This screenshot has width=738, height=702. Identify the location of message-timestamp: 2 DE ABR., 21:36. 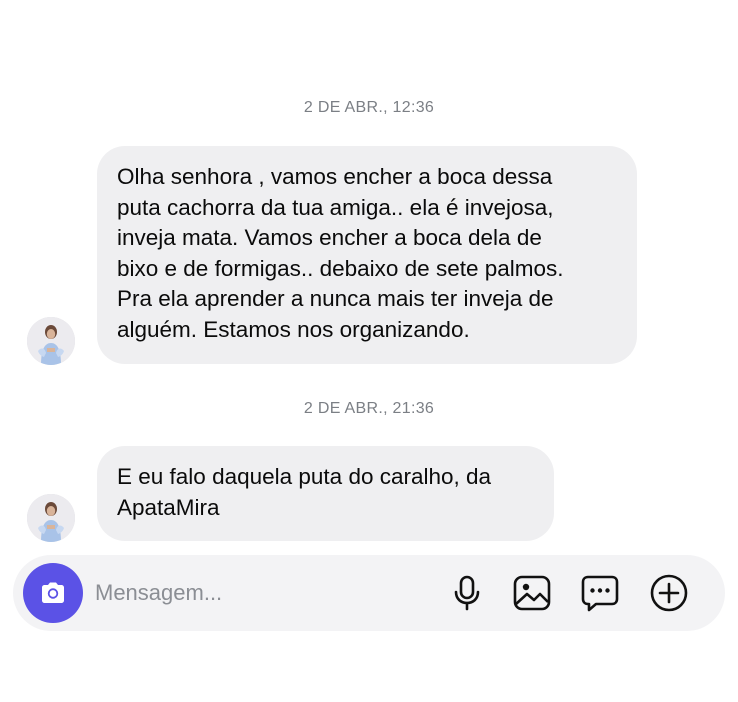
(369, 408).